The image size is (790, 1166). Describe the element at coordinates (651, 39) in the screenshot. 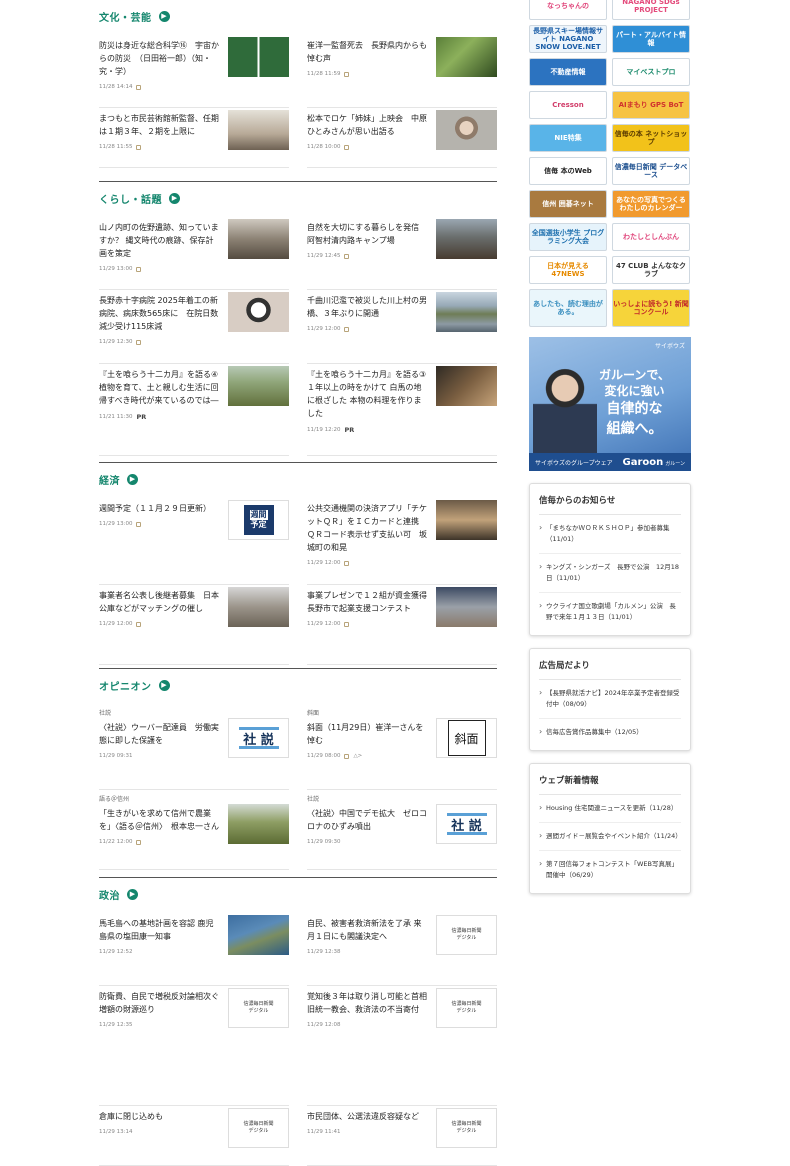

I see `sidebar-banner: パート・アルバイト情報` at that location.